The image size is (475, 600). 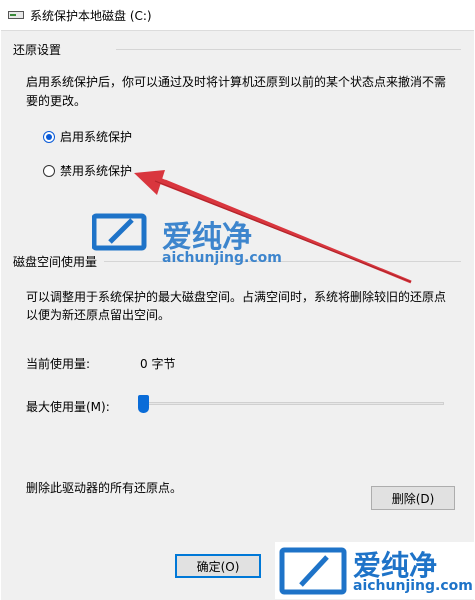 I want to click on annotation-arrow, so click(x=273, y=227).